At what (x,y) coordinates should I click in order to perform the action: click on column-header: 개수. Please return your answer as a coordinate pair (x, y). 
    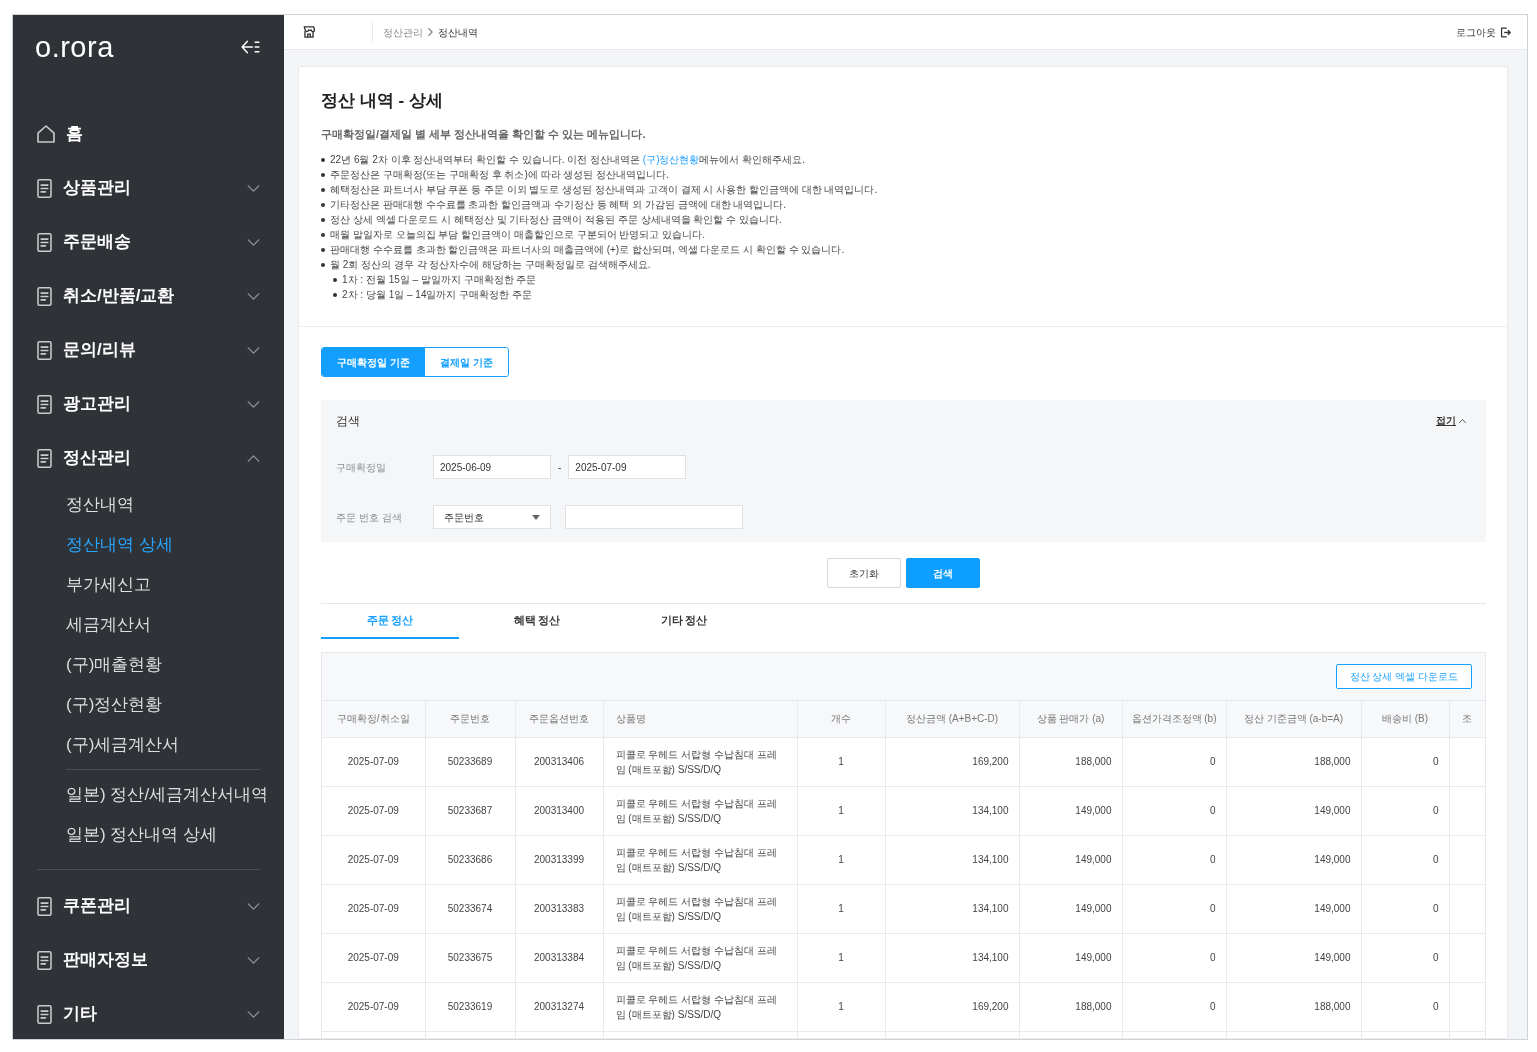
    Looking at the image, I should click on (841, 719).